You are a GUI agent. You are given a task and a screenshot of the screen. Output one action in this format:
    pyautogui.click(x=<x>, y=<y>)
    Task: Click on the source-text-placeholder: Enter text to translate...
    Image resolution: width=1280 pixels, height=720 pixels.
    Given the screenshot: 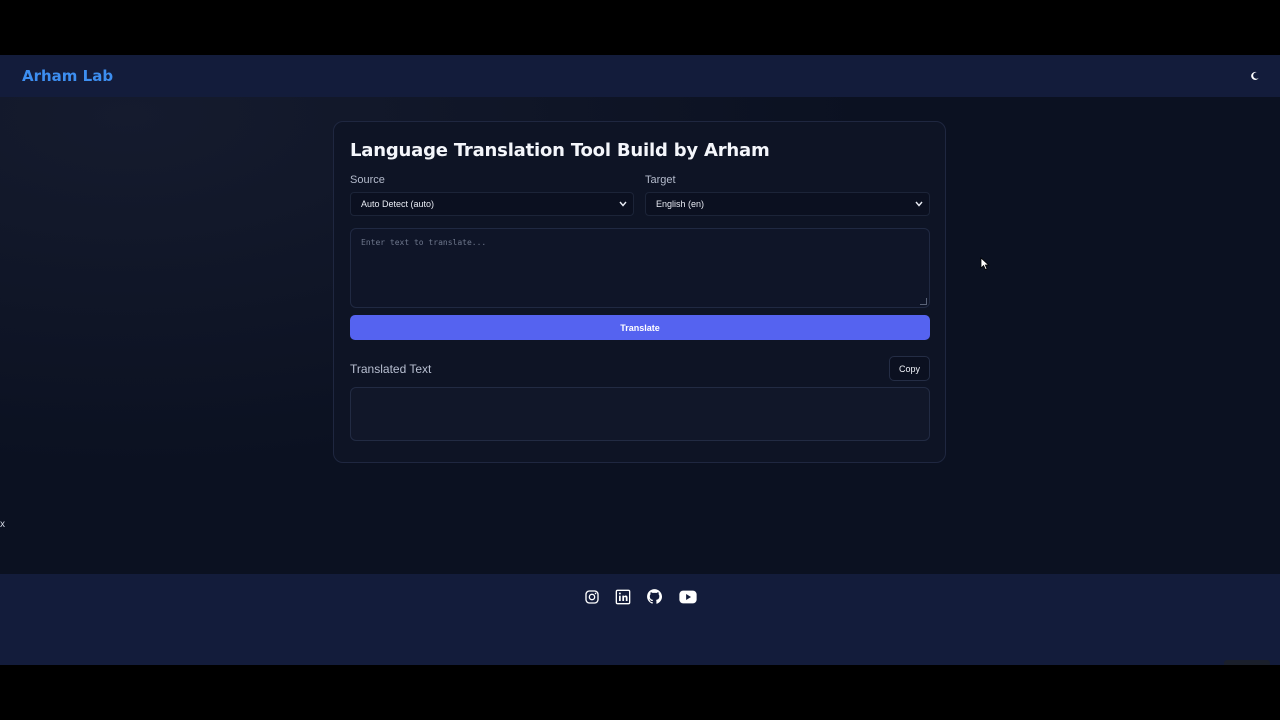 What is the action you would take?
    pyautogui.click(x=424, y=242)
    